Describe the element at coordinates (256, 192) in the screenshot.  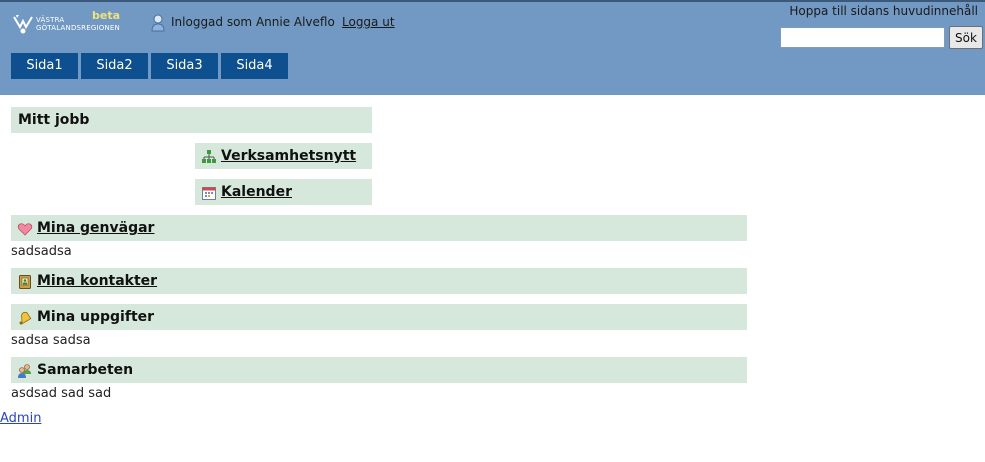
I see `kalender-link: Kalender` at that location.